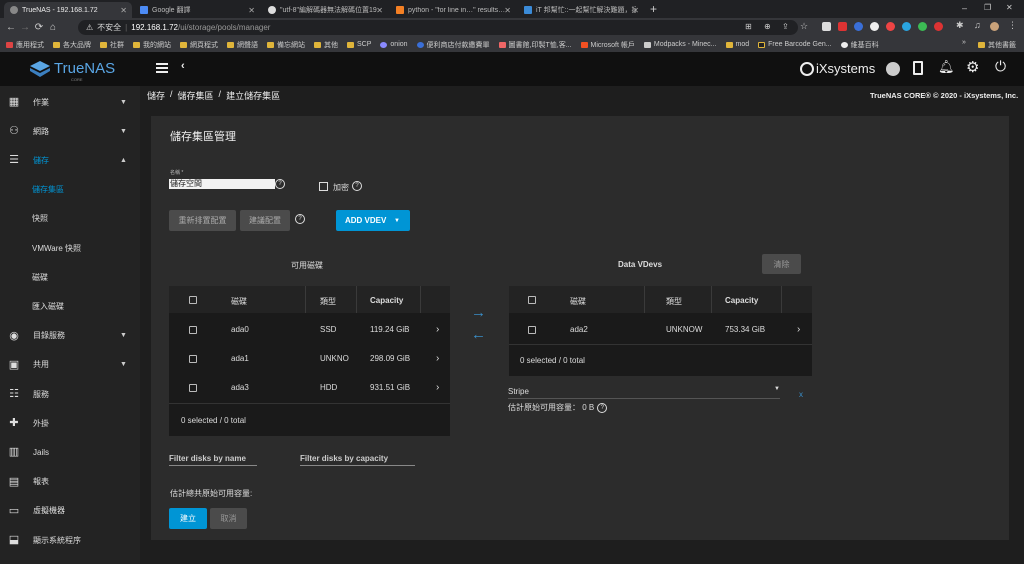  Describe the element at coordinates (453, 45) in the screenshot. I see `bookmark-item: 便利商店付款繳費單` at that location.